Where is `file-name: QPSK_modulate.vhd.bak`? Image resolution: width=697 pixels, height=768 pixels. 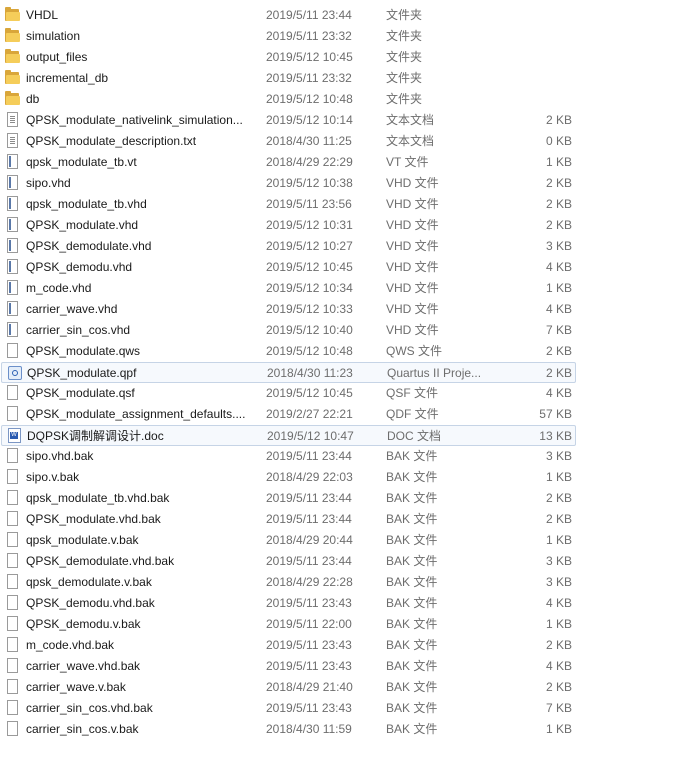 file-name: QPSK_modulate.vhd.bak is located at coordinates (93, 519).